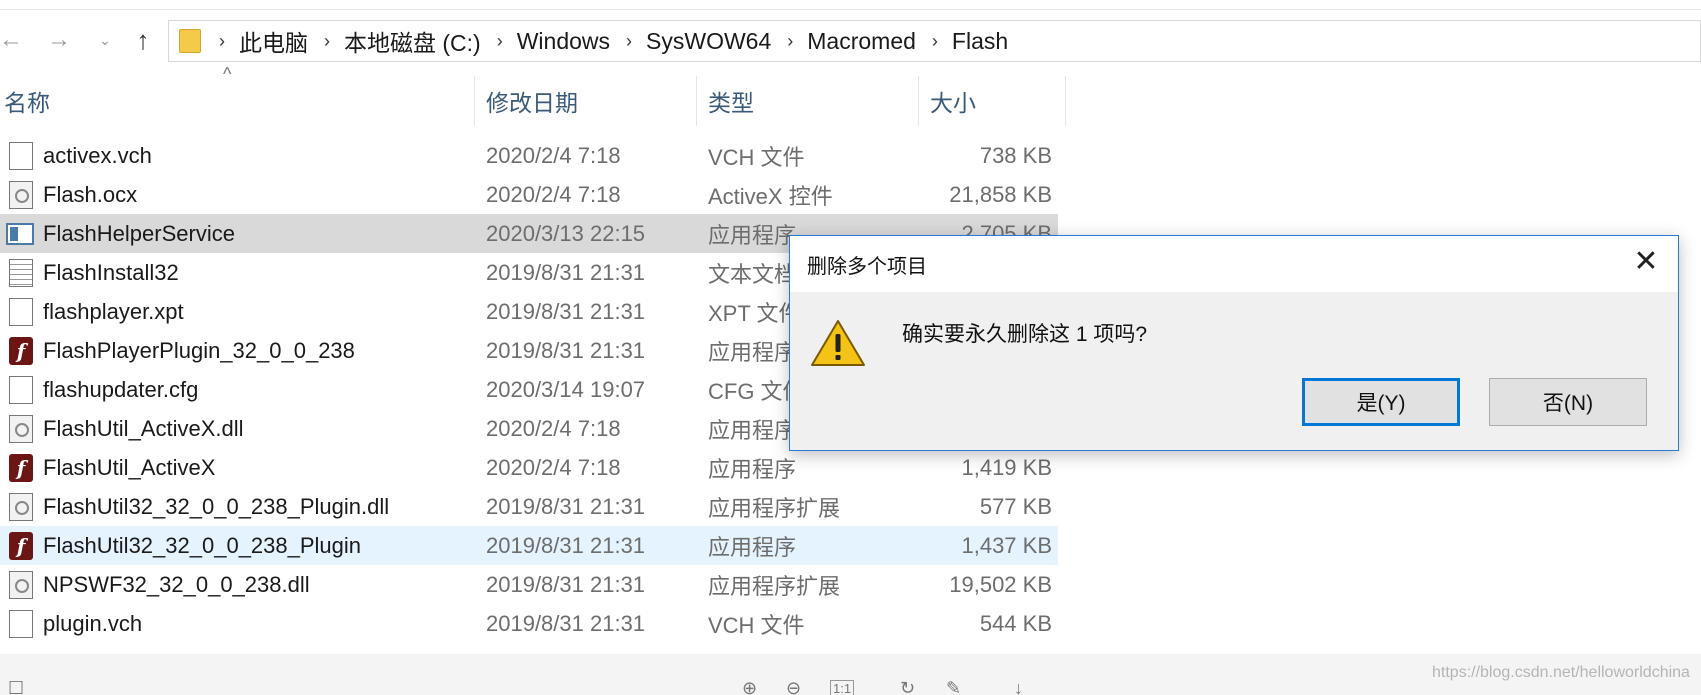  Describe the element at coordinates (199, 350) in the screenshot. I see `file-name: FlashPlayerPlugin_32_0_0_238` at that location.